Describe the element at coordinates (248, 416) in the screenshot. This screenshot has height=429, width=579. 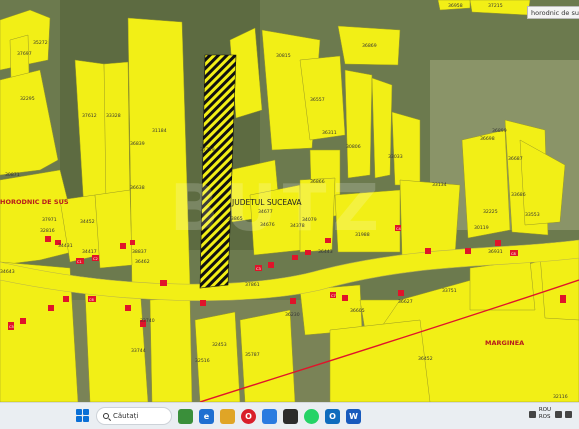
I see `opera-icon: O` at that location.